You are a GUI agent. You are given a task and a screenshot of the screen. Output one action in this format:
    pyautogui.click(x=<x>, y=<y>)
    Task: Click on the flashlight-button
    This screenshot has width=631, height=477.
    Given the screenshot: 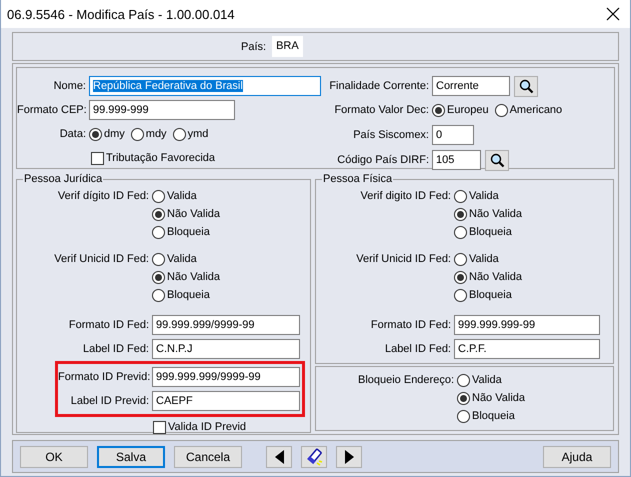 What is the action you would take?
    pyautogui.click(x=314, y=457)
    